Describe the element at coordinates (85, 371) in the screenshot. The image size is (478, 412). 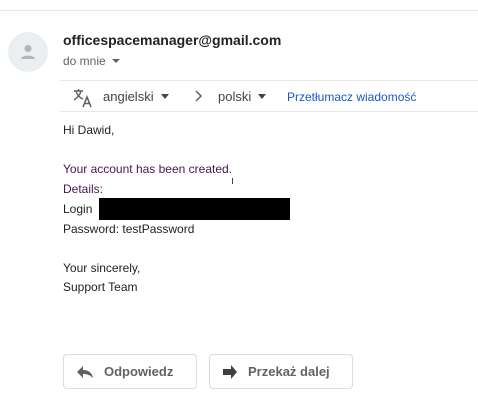
I see `reply-icon` at that location.